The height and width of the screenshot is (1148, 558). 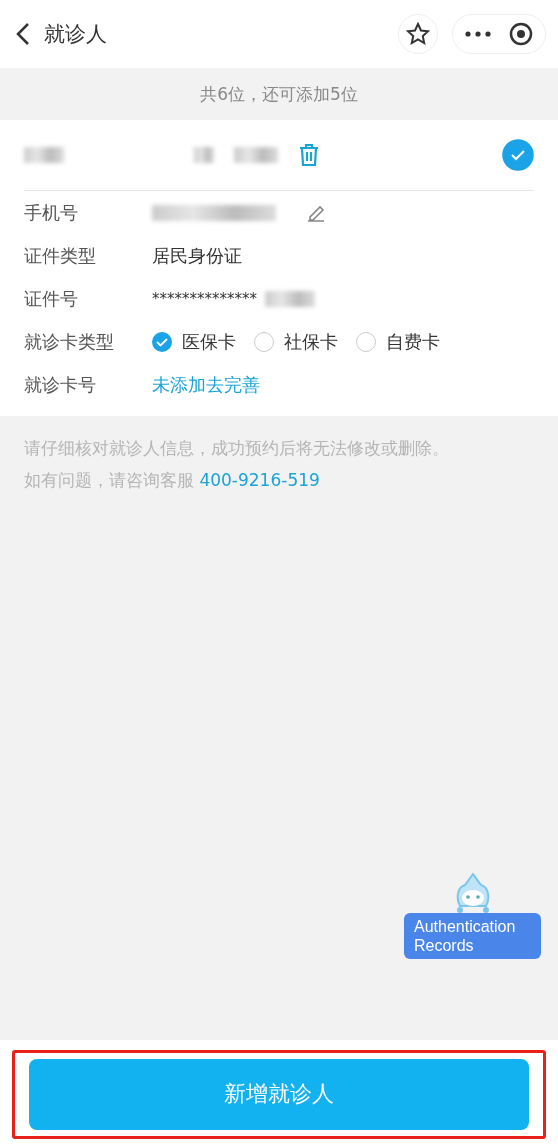 What do you see at coordinates (23, 34) in the screenshot?
I see `back-icon` at bounding box center [23, 34].